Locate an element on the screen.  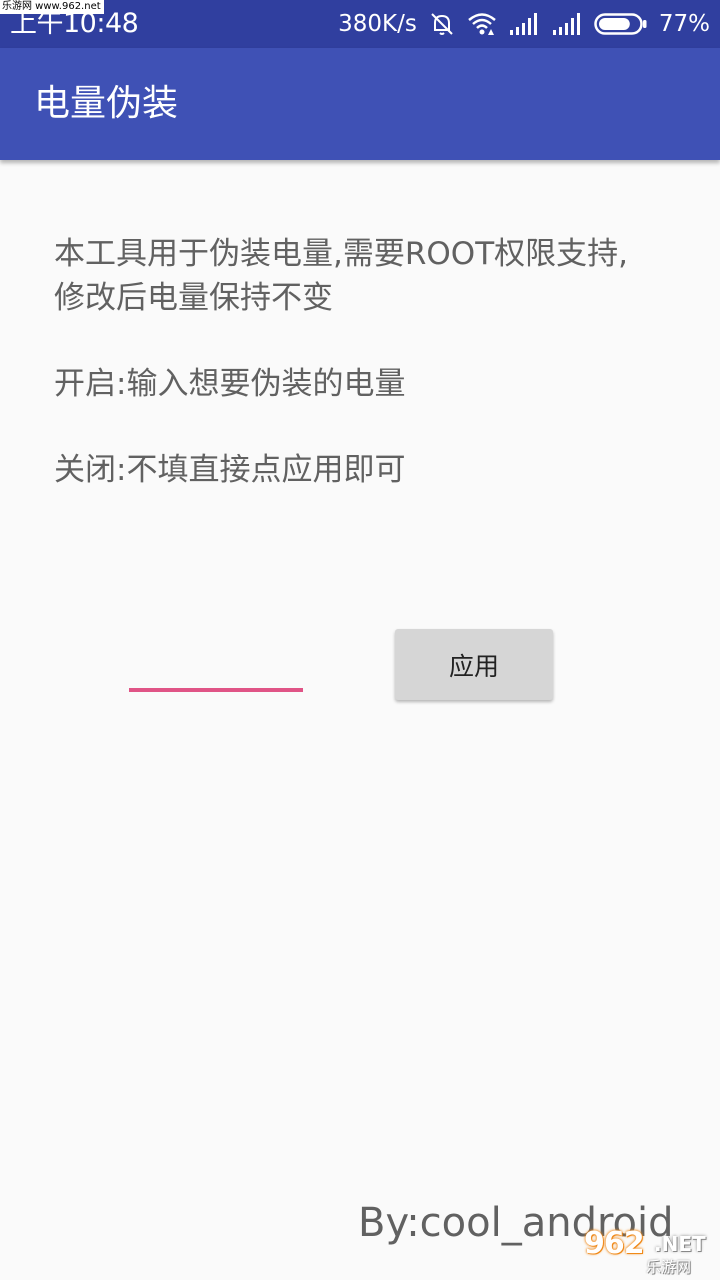
battery-input-field is located at coordinates (216, 664).